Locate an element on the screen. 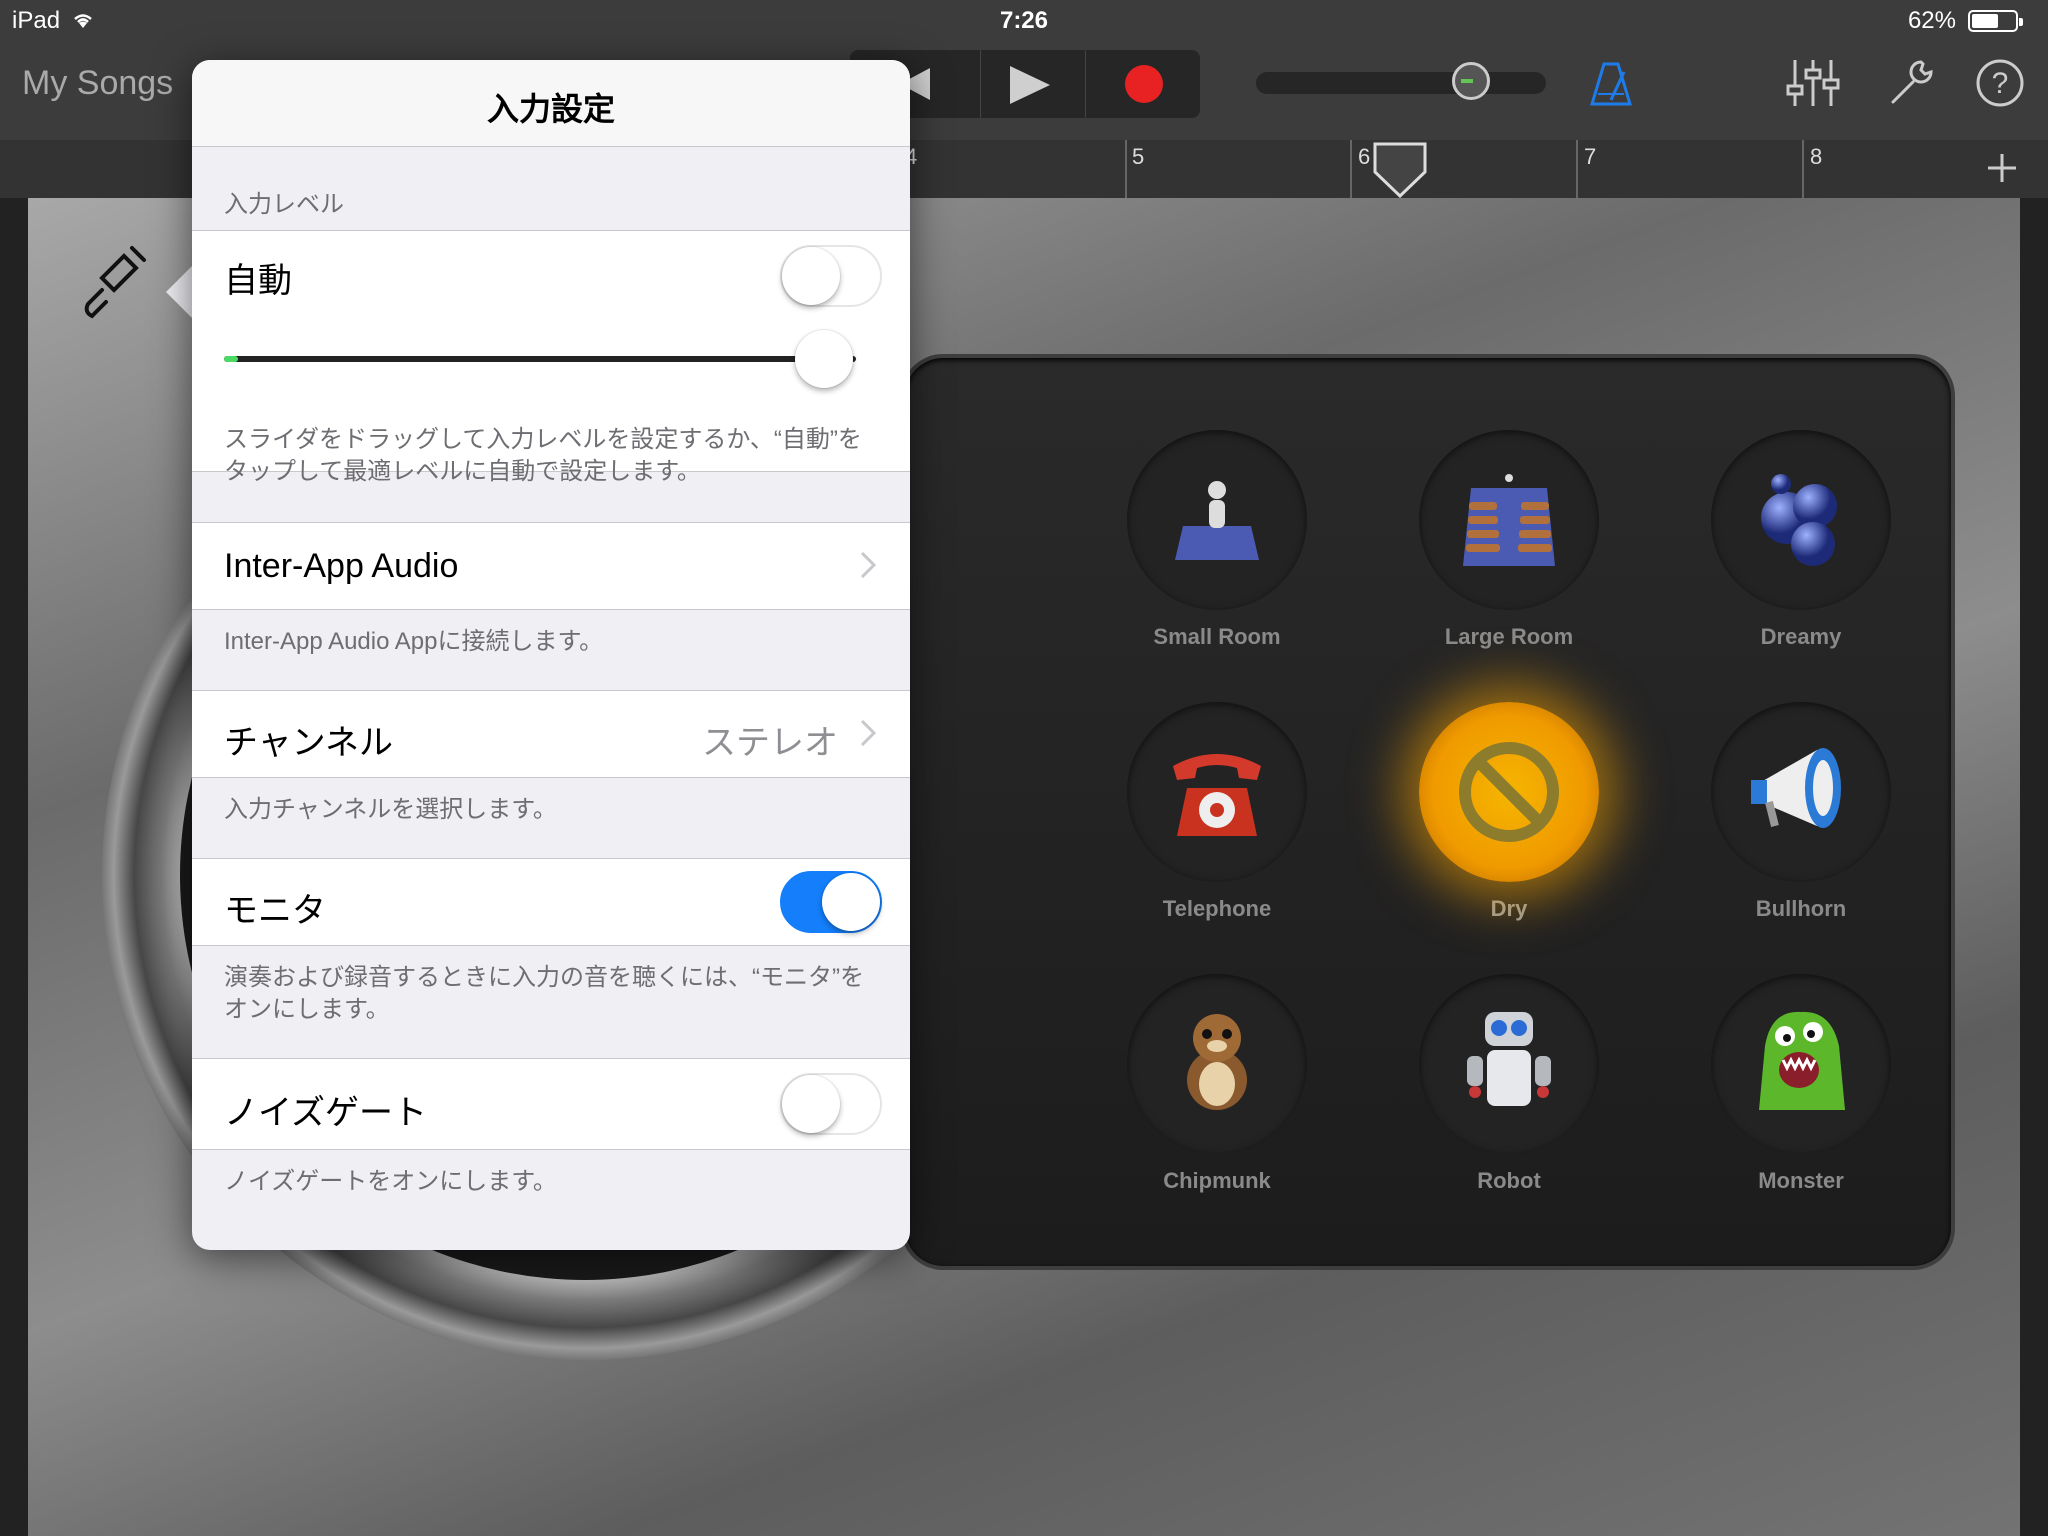  effect-label: Monster is located at coordinates (1801, 1180).